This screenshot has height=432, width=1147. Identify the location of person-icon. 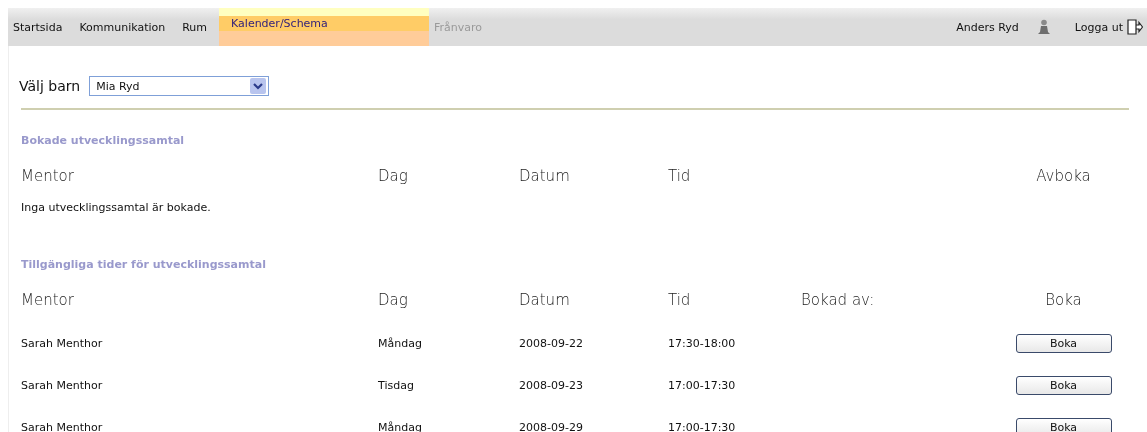
(1043, 27).